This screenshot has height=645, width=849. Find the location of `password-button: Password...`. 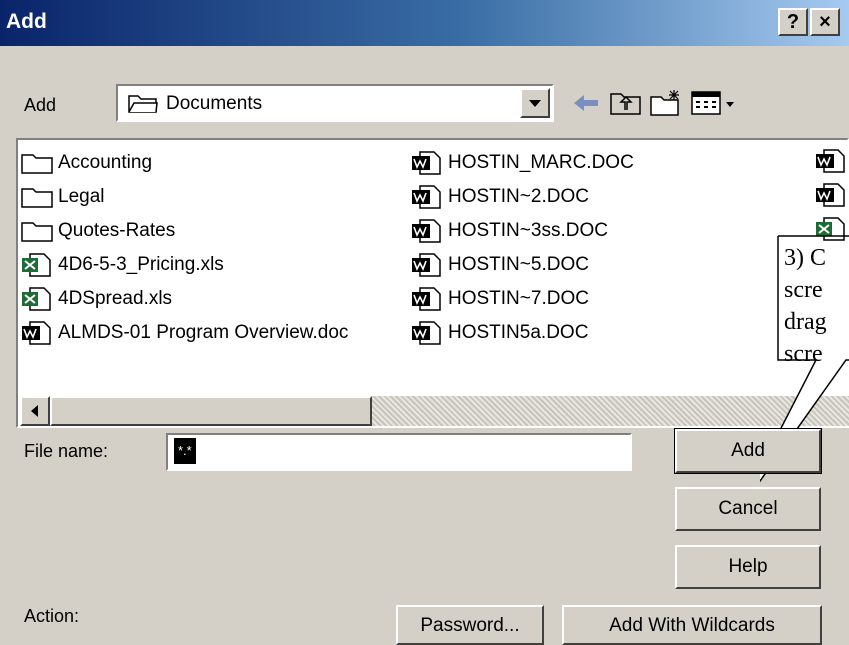

password-button: Password... is located at coordinates (470, 625).